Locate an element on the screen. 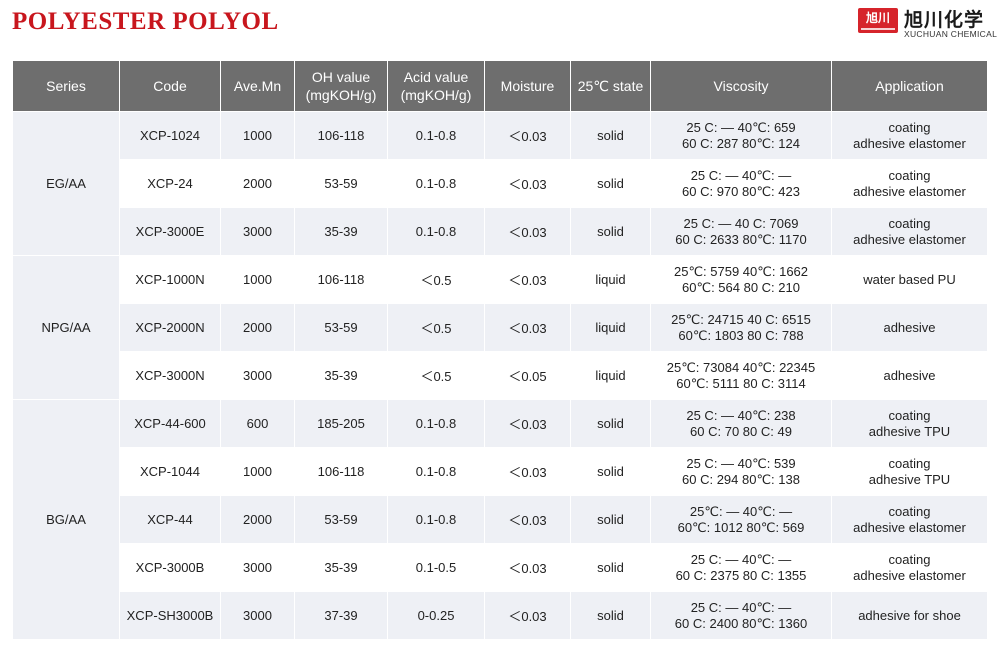  viscosity-cell: 25 C: — 40℃: 238 60 C: 70 80 C: 49 is located at coordinates (741, 423).